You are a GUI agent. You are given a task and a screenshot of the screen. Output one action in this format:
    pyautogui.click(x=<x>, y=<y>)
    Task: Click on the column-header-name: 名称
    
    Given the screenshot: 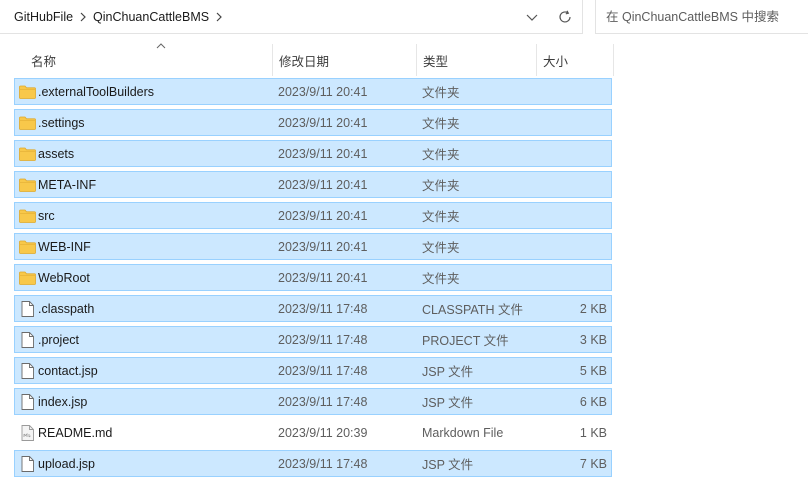 What is the action you would take?
    pyautogui.click(x=143, y=58)
    